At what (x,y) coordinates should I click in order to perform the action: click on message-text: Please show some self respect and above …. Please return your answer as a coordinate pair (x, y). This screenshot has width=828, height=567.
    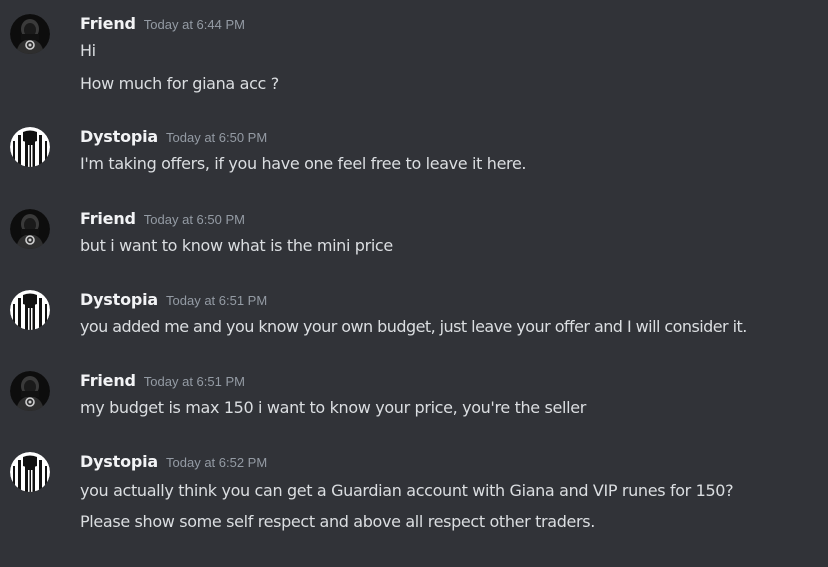
    Looking at the image, I should click on (337, 521).